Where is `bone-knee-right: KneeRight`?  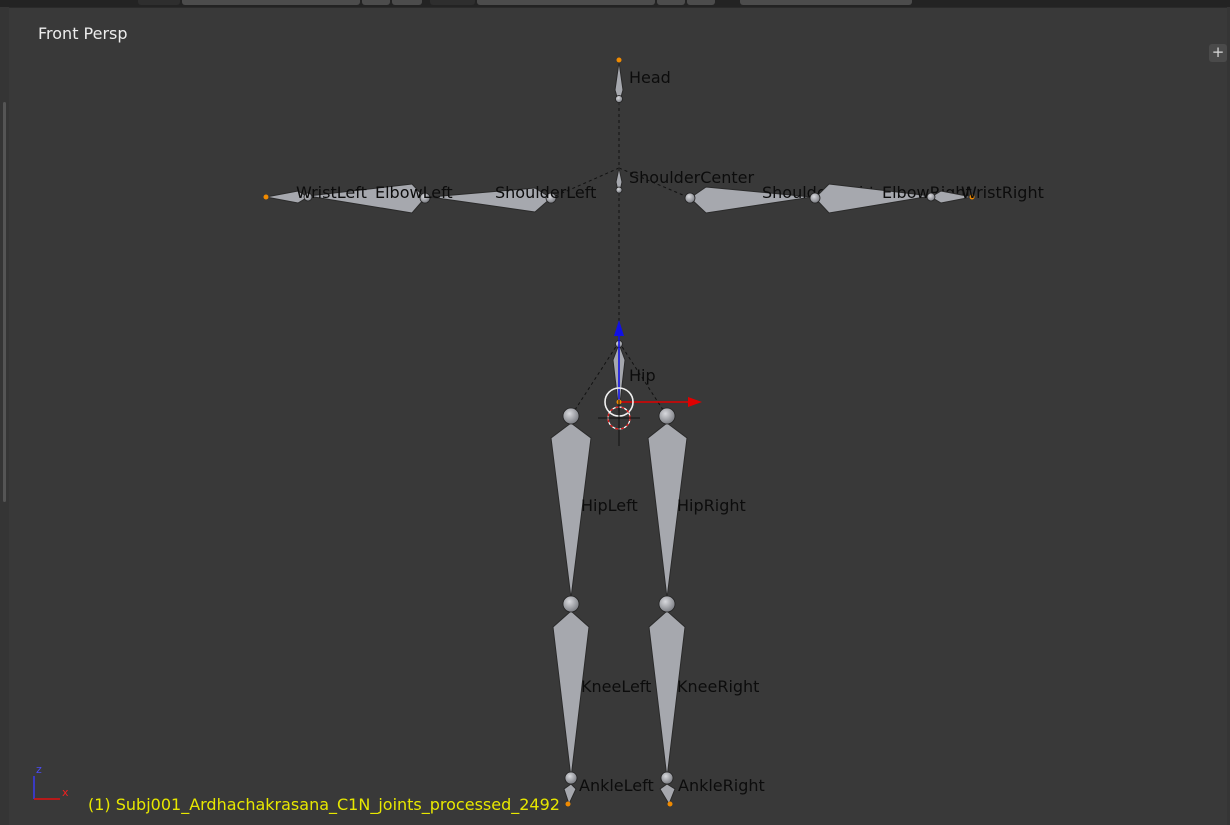
bone-knee-right: KneeRight is located at coordinates (703, 687).